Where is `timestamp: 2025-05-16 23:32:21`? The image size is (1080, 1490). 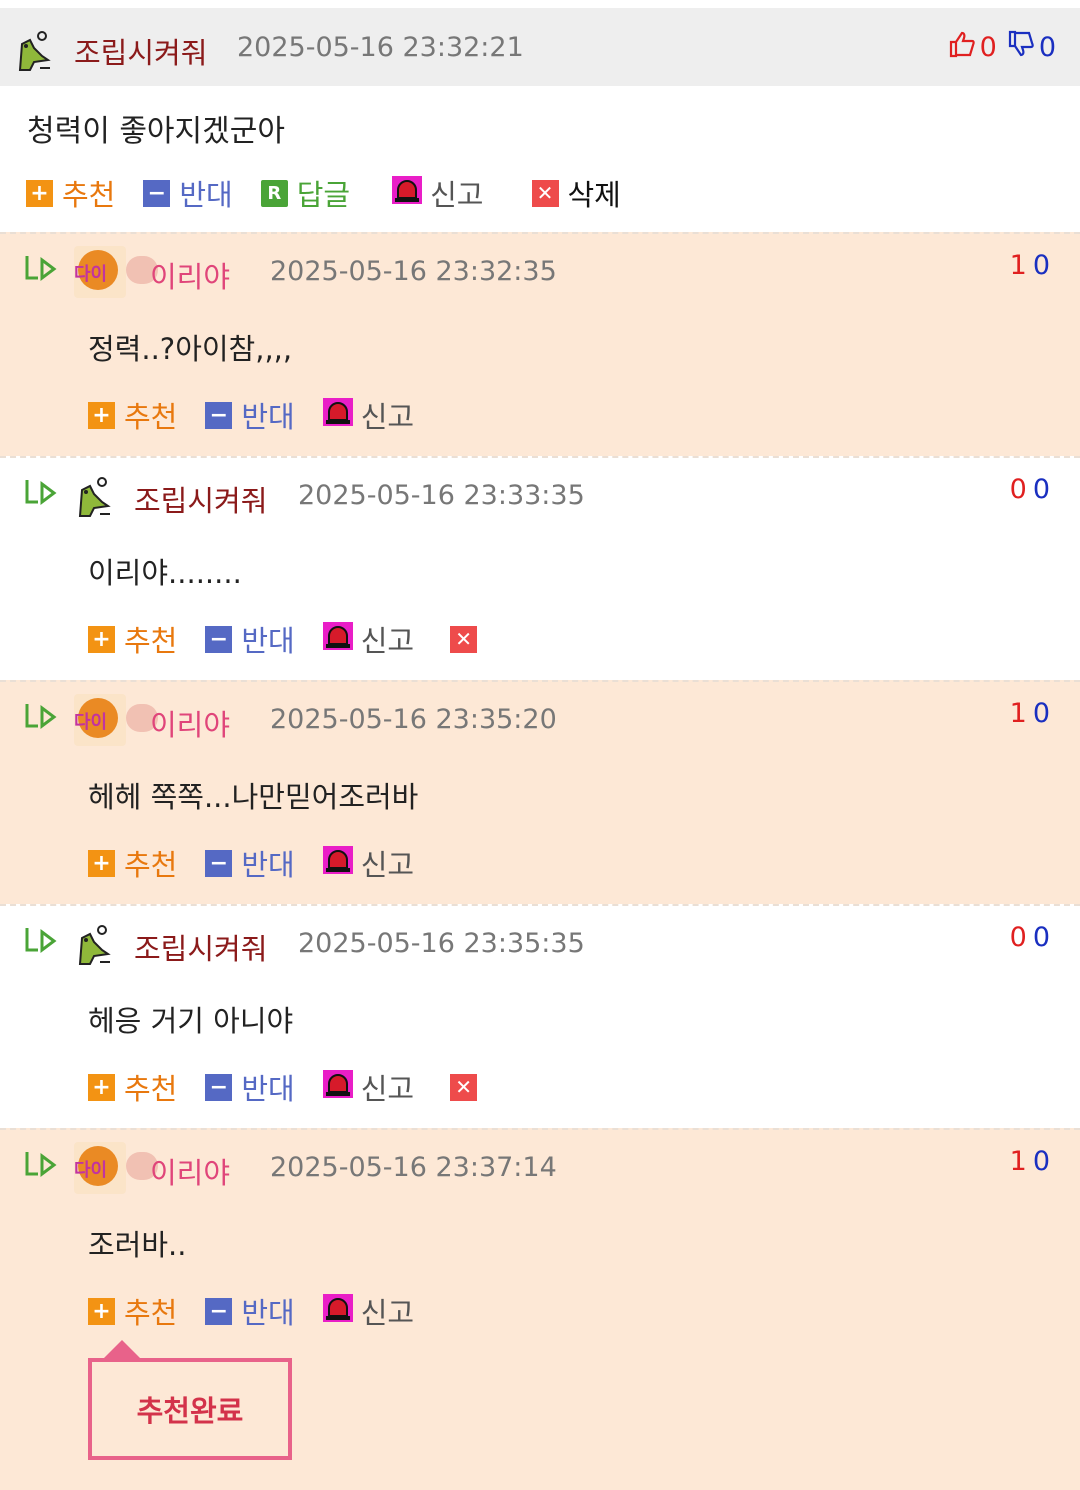
timestamp: 2025-05-16 23:32:21 is located at coordinates (380, 47).